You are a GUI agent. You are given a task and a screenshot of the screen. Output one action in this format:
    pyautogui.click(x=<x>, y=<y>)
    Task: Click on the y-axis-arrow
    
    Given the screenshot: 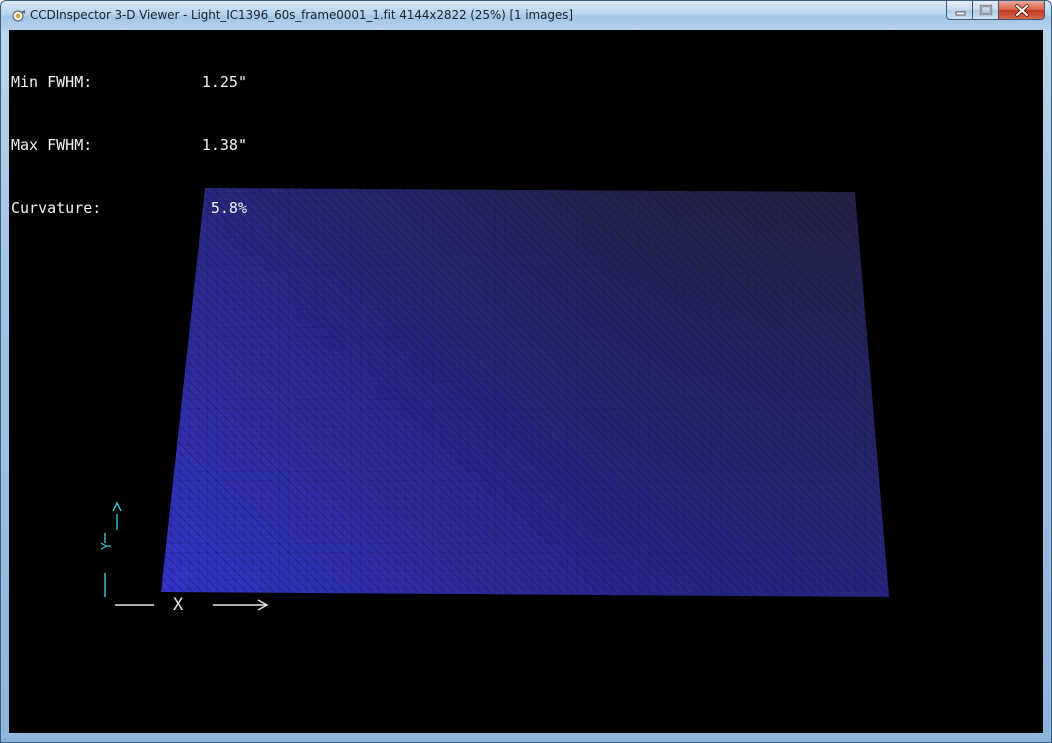 What is the action you would take?
    pyautogui.click(x=113, y=549)
    